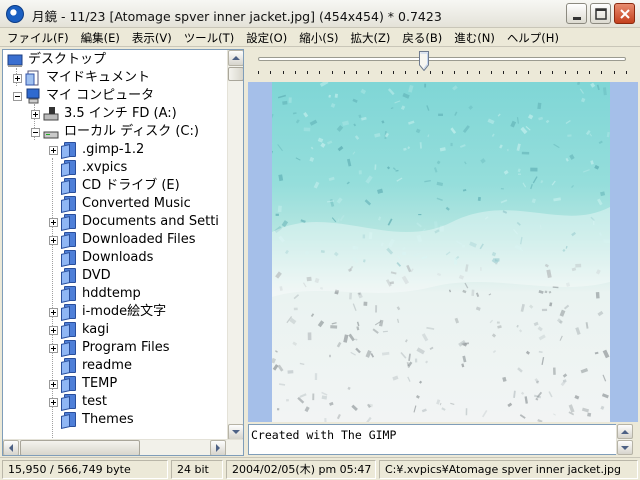 This screenshot has width=640, height=480. Describe the element at coordinates (37, 37) in the screenshot. I see `menu-file: ファイル(F)` at that location.